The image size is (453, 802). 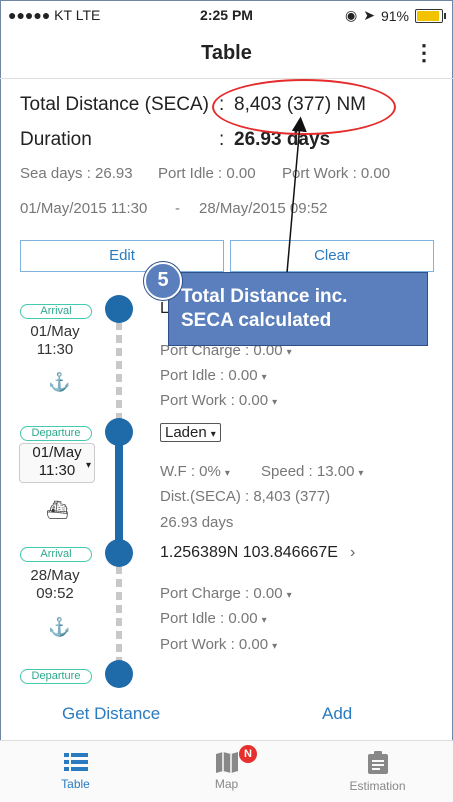 What do you see at coordinates (195, 471) in the screenshot?
I see `weather-factor-dropdown: W.F : 0% ▾` at bounding box center [195, 471].